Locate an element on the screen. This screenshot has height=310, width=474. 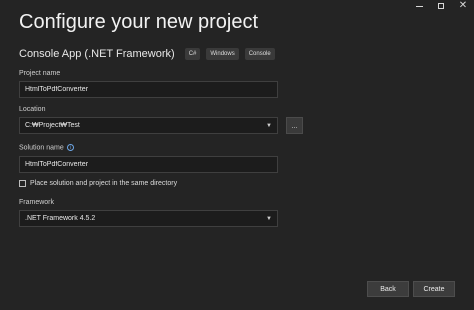
solution-name-field: HtmlToPdfConverter is located at coordinates (148, 164).